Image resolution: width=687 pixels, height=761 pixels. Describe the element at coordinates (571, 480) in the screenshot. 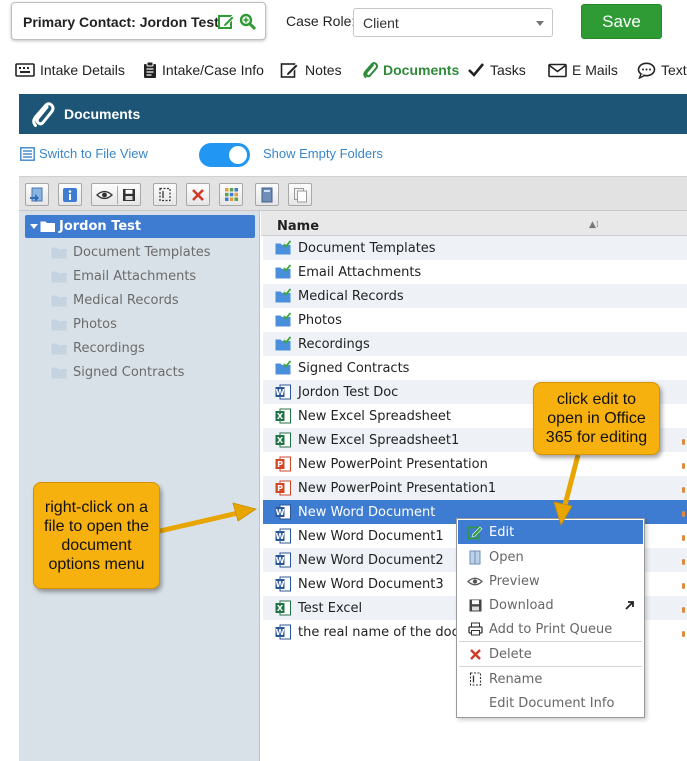

I see `callout-arrow-edit` at that location.